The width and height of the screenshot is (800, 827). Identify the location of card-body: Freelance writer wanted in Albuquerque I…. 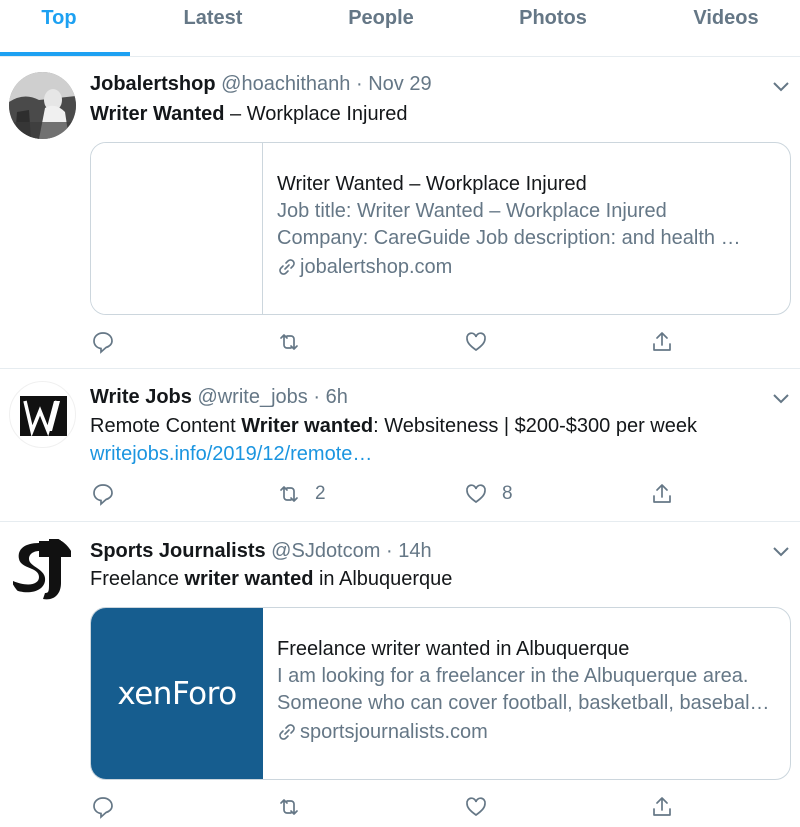
(527, 691).